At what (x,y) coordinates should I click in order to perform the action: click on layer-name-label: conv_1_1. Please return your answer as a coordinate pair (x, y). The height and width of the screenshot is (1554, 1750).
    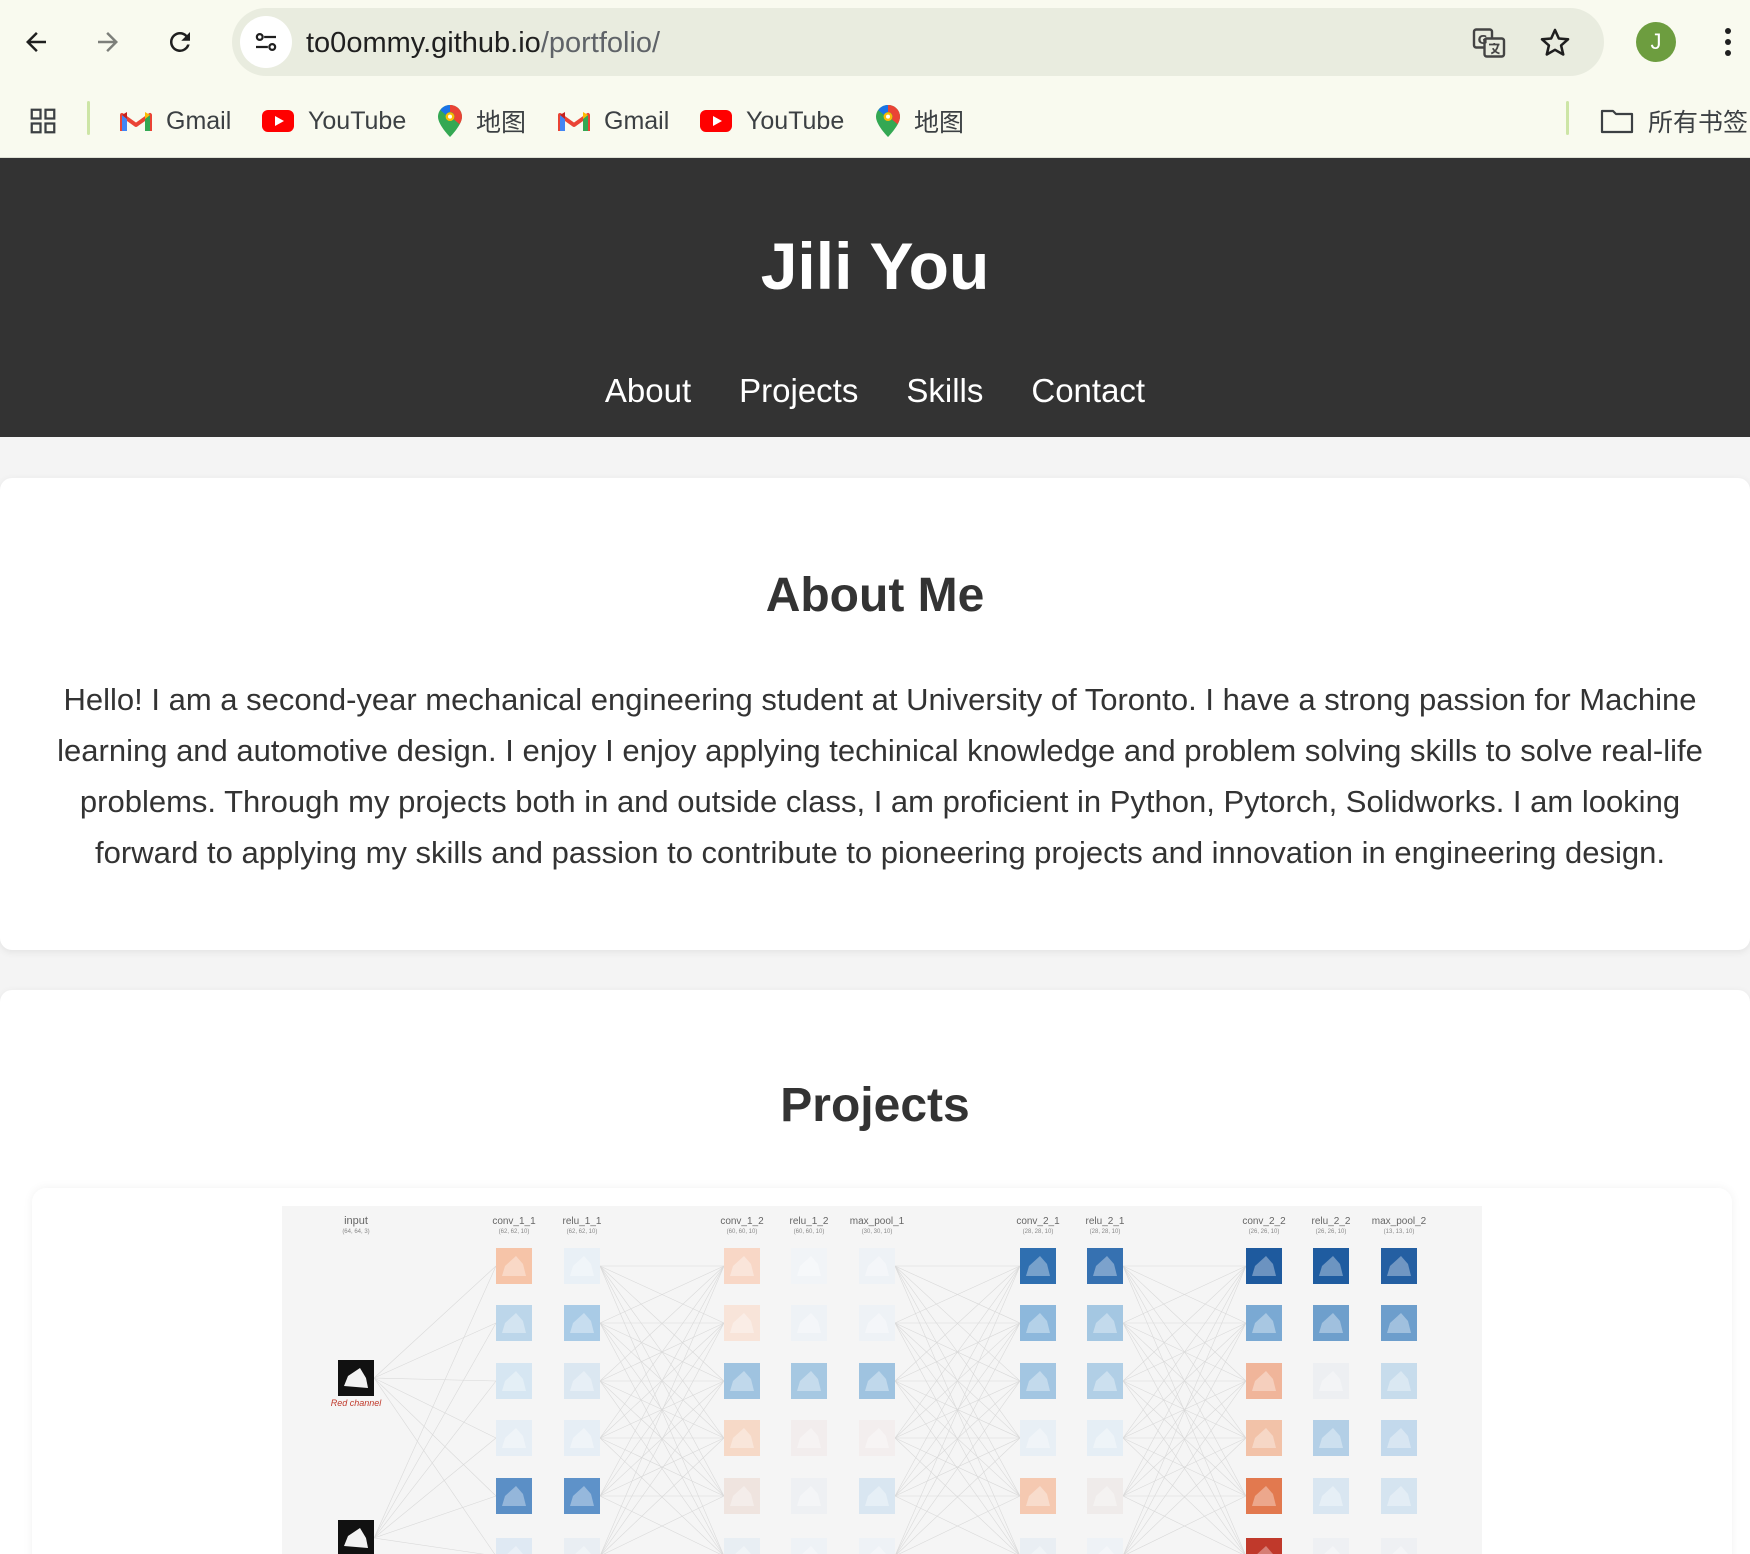
    Looking at the image, I should click on (514, 1221).